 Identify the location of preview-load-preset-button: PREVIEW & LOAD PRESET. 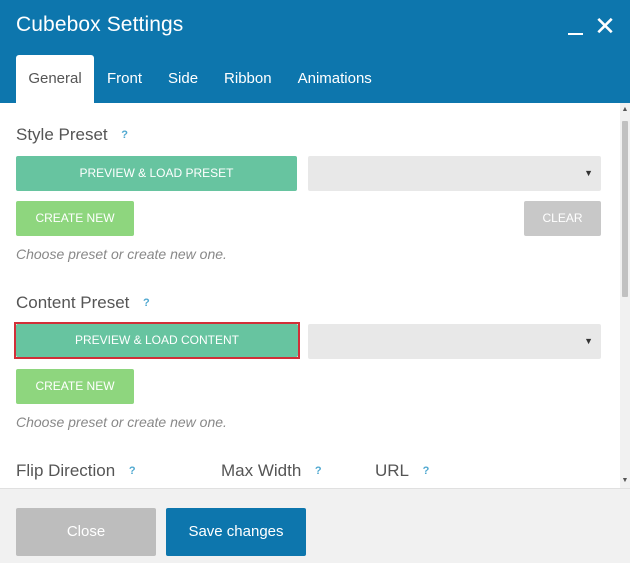
(156, 173).